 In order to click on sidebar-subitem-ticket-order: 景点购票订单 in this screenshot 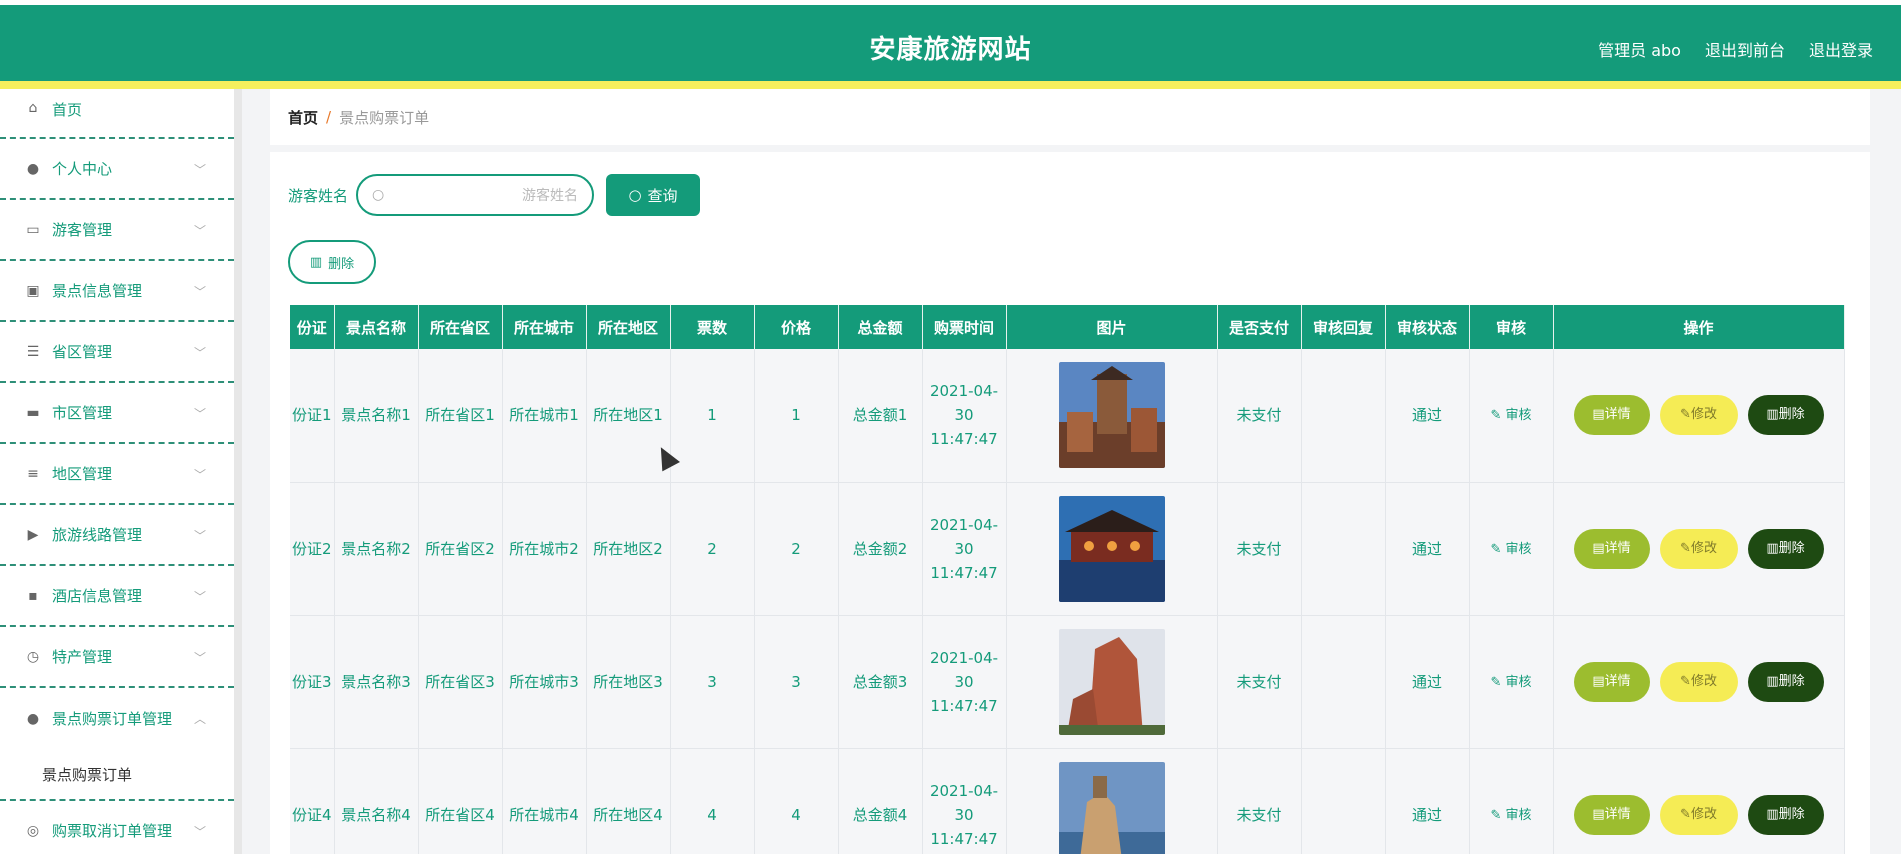, I will do `click(117, 775)`.